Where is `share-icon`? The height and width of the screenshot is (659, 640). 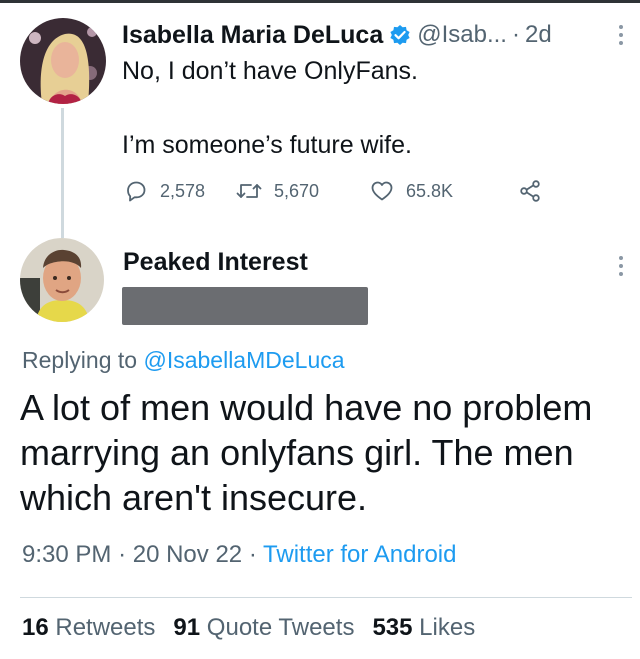 share-icon is located at coordinates (530, 191).